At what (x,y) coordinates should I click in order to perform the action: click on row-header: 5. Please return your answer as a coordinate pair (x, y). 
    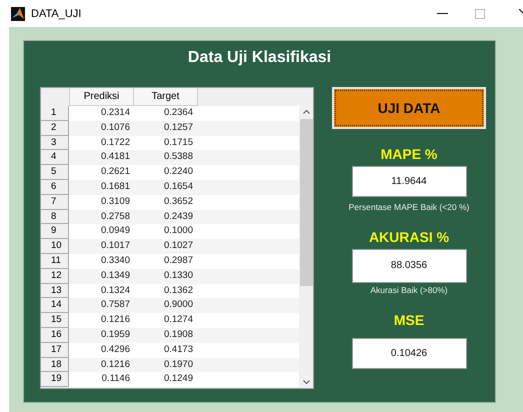
    Looking at the image, I should click on (55, 172).